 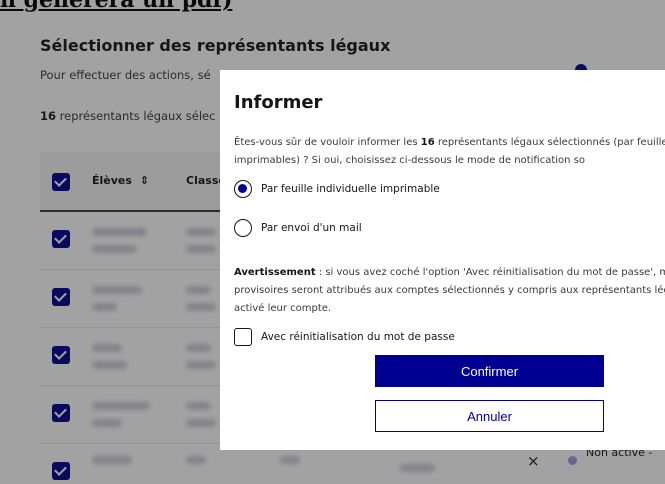 I want to click on confirm-button: Confirmer, so click(x=489, y=371).